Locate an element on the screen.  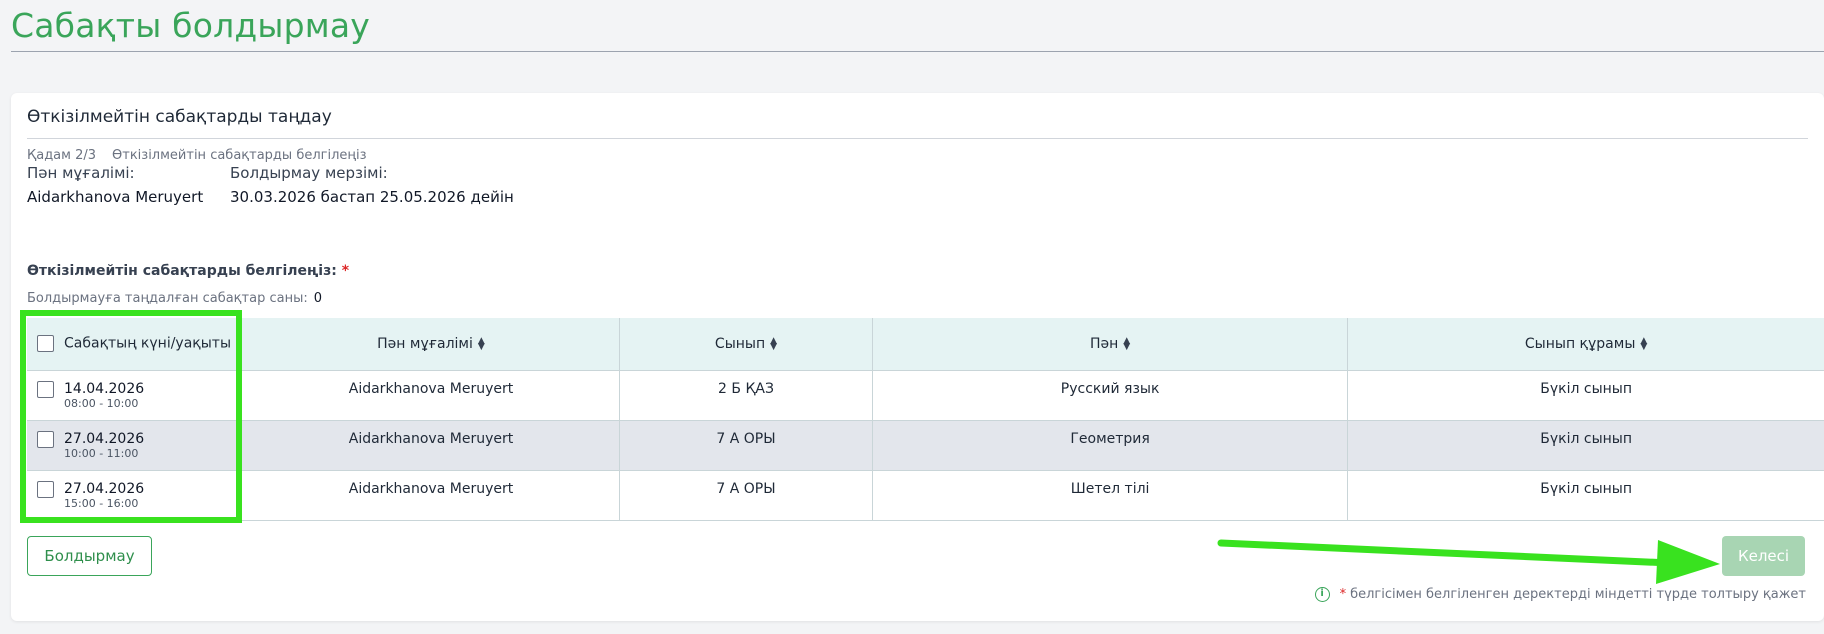
title-divider is located at coordinates (917, 51).